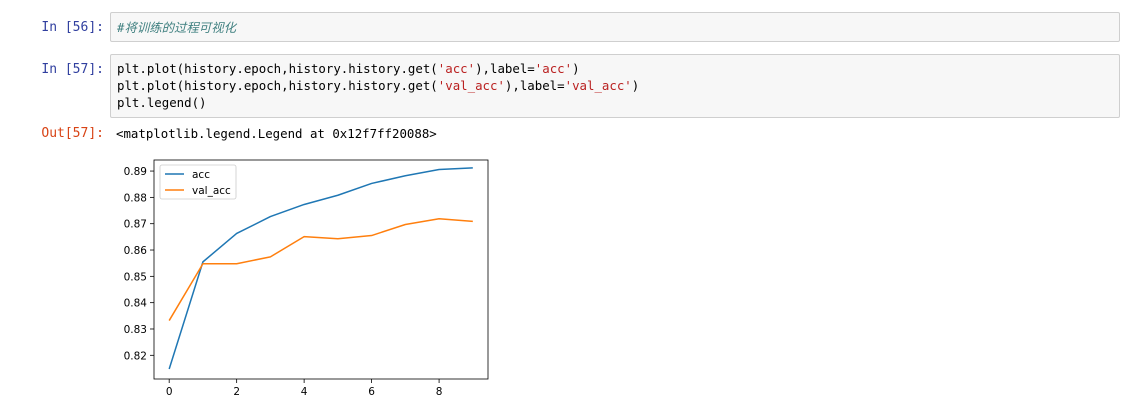 The width and height of the screenshot is (1142, 409). Describe the element at coordinates (135, 198) in the screenshot. I see `y-tick-label: 0.88` at that location.